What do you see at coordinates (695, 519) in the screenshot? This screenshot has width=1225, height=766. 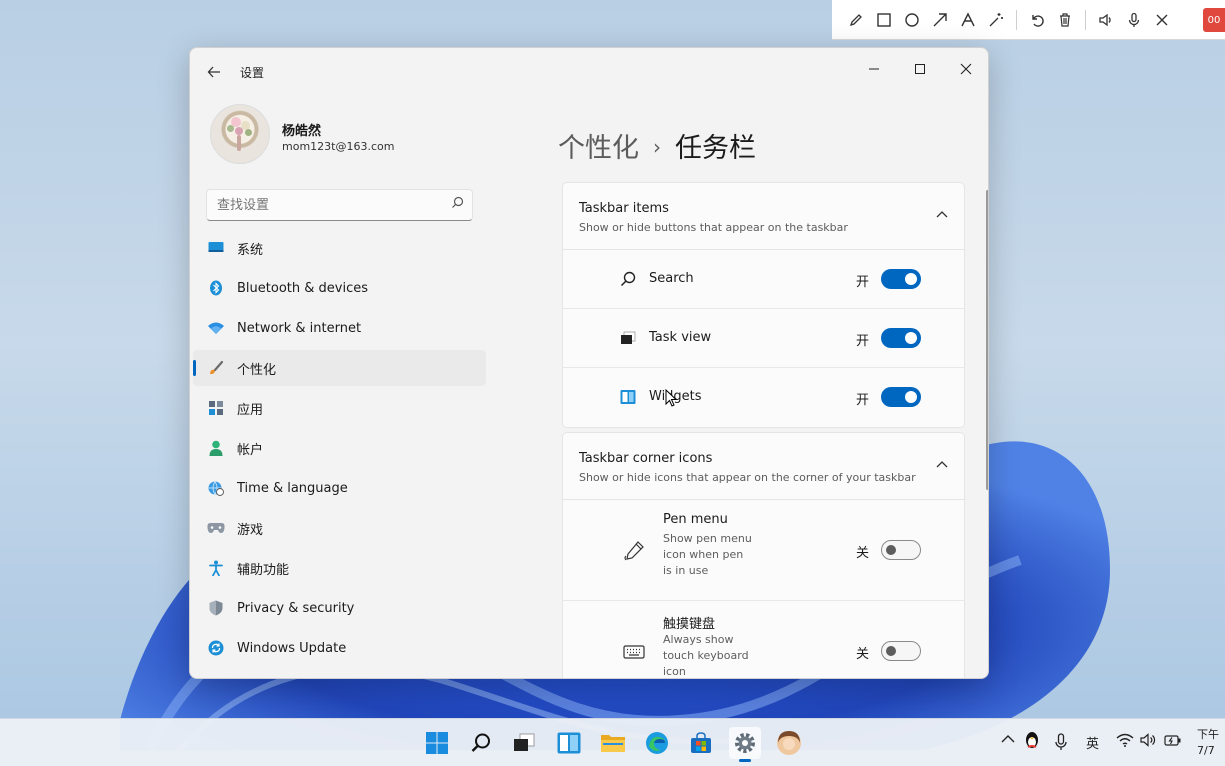 I see `setting-label: Pen menu` at bounding box center [695, 519].